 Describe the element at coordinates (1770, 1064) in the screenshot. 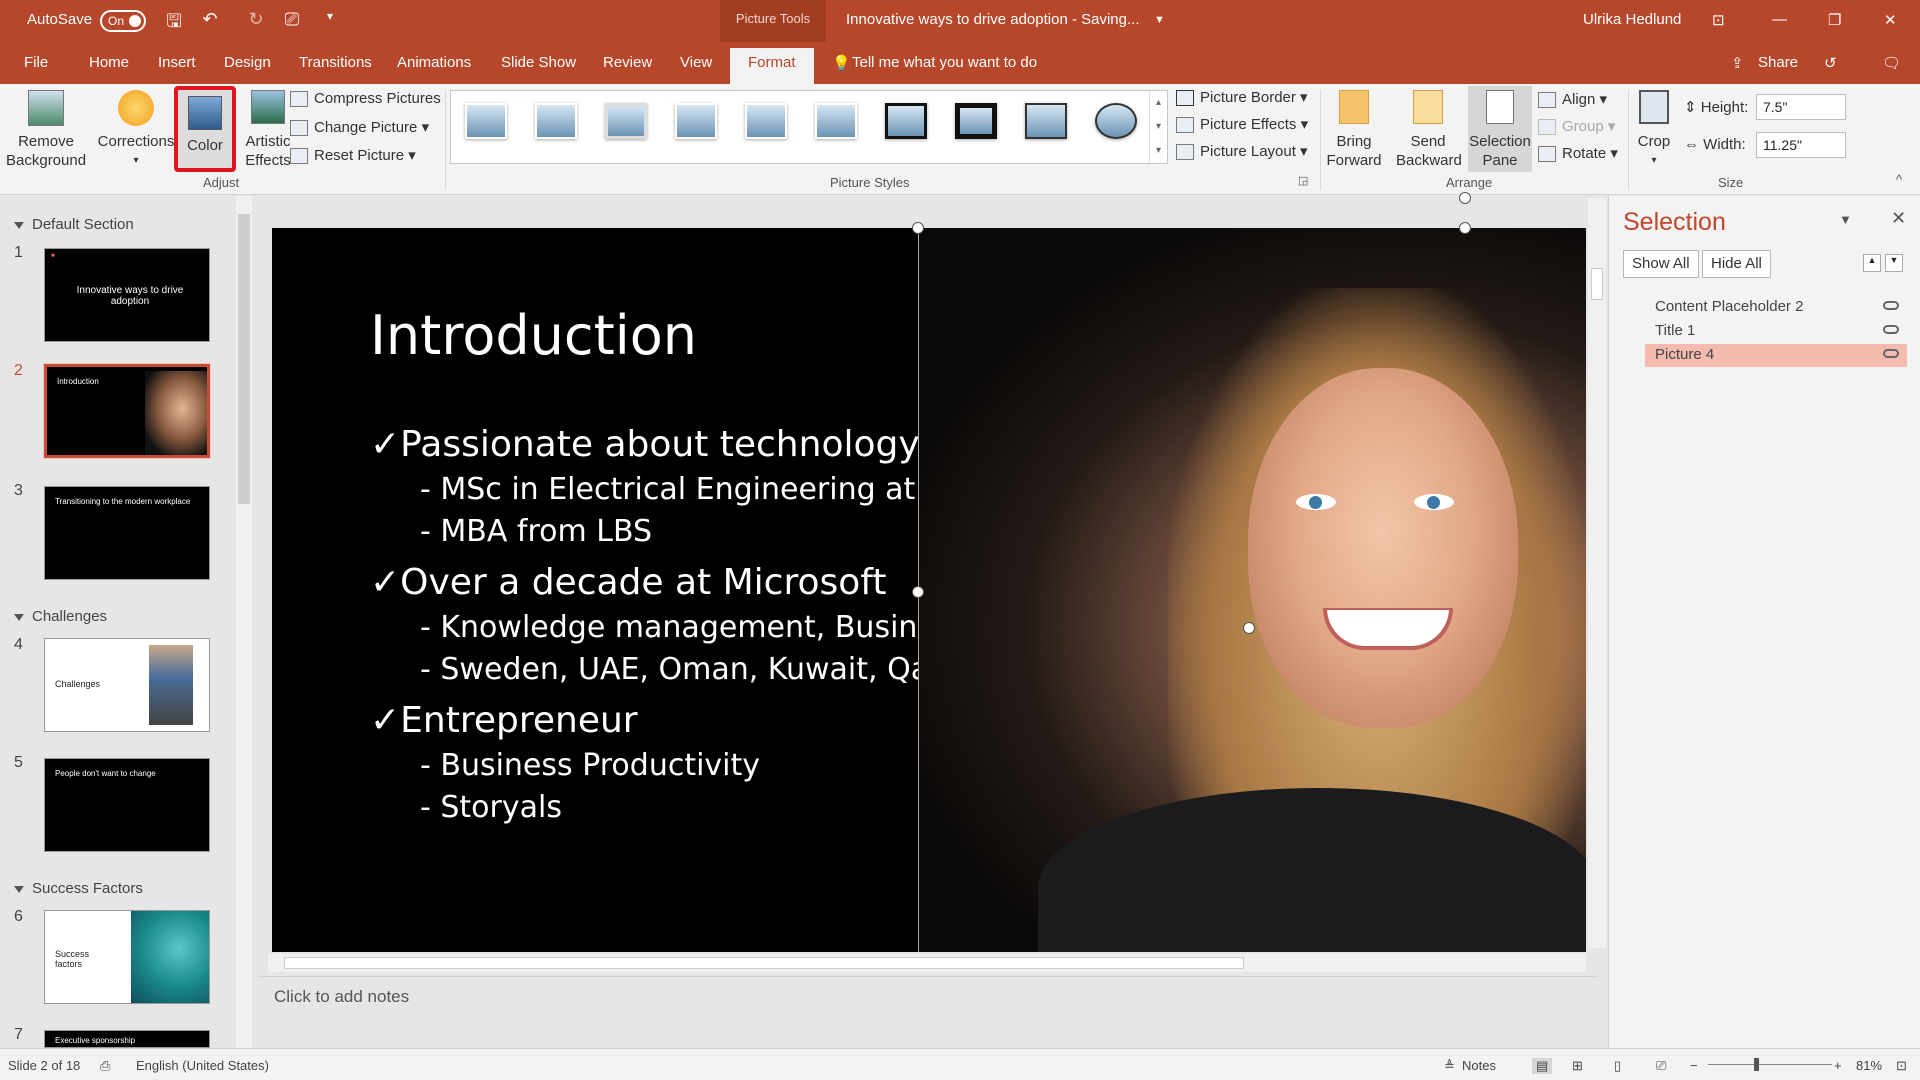

I see `zoom-slider` at that location.